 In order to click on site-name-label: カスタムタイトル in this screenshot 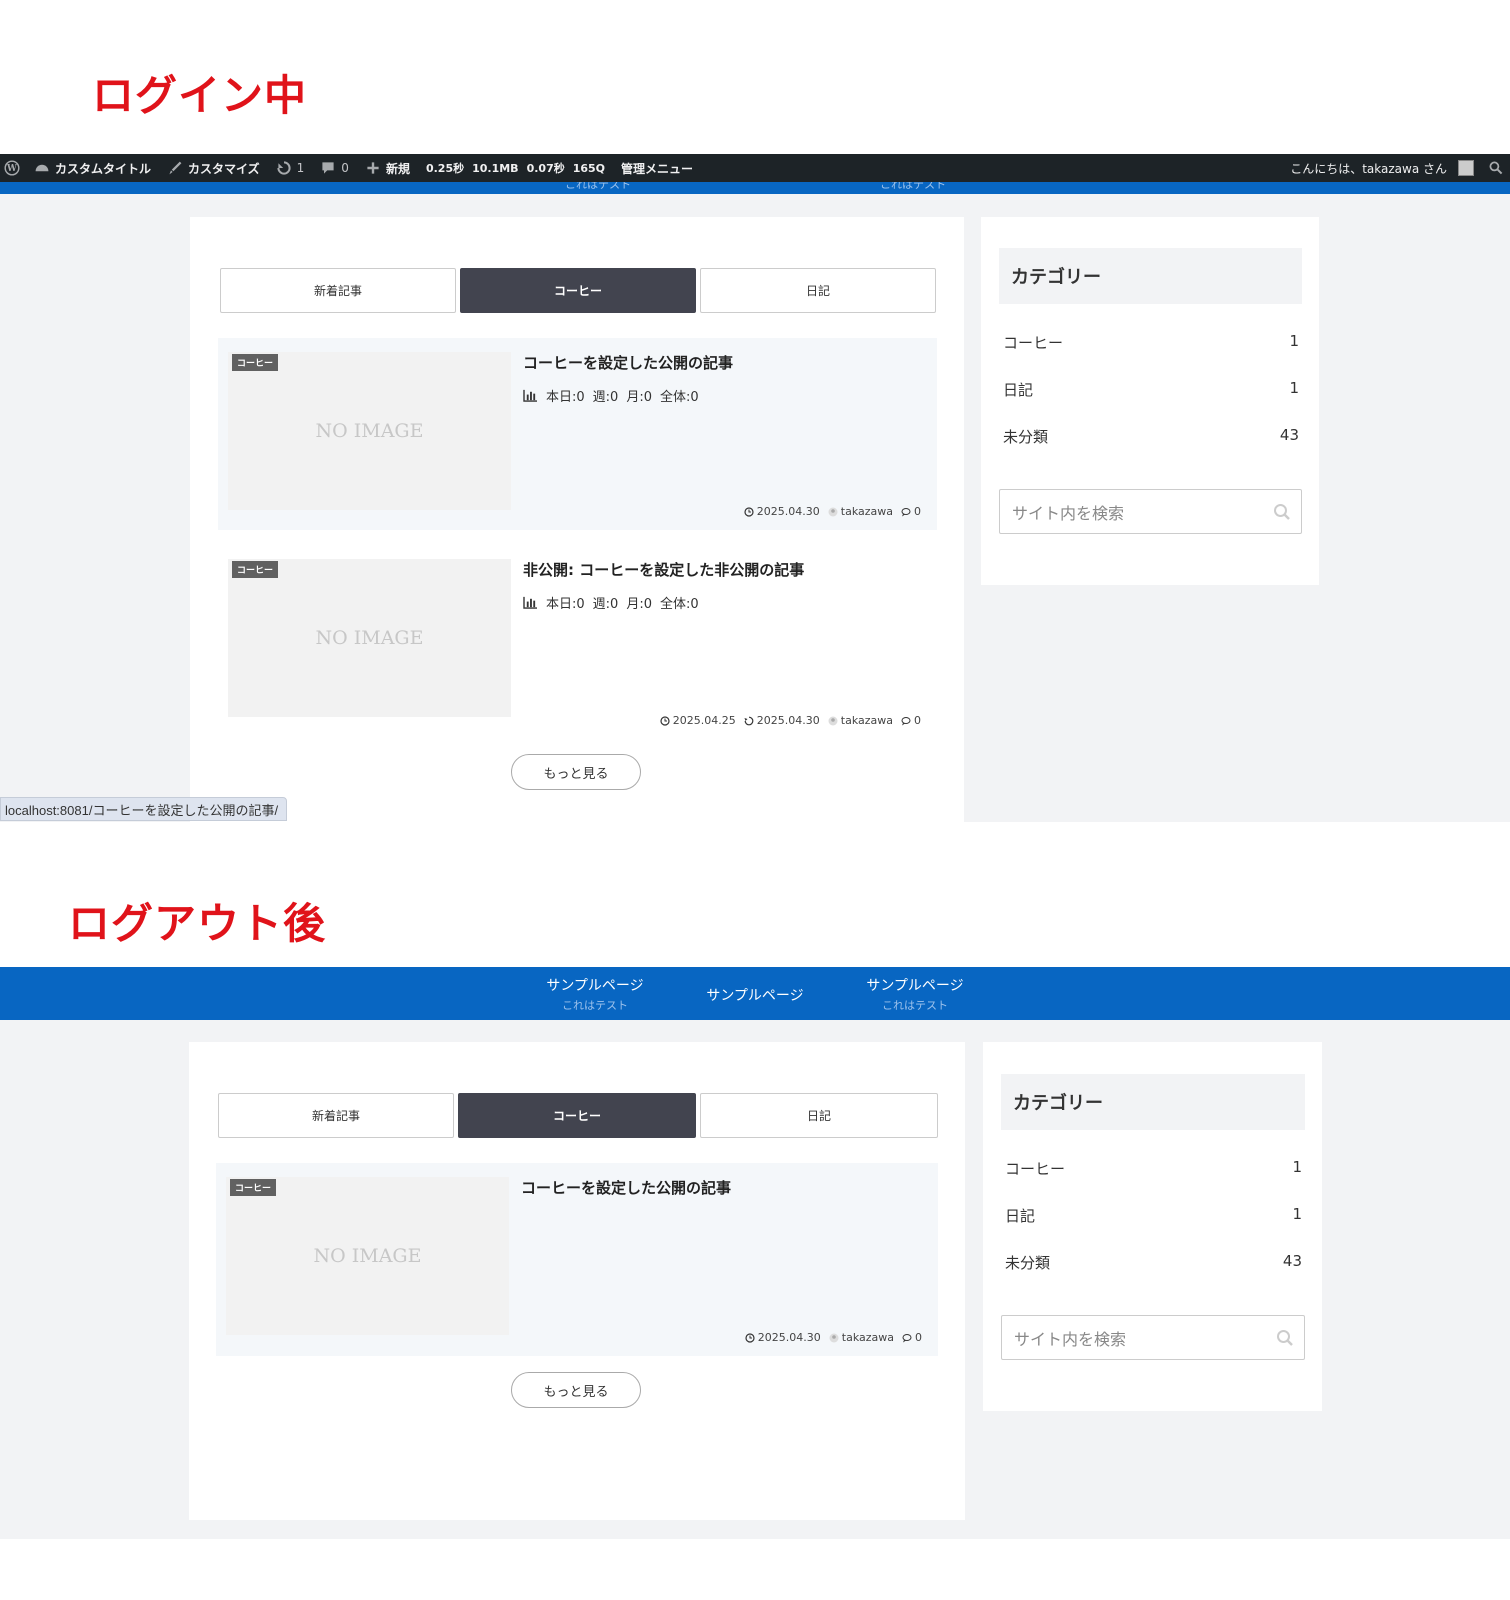, I will do `click(103, 168)`.